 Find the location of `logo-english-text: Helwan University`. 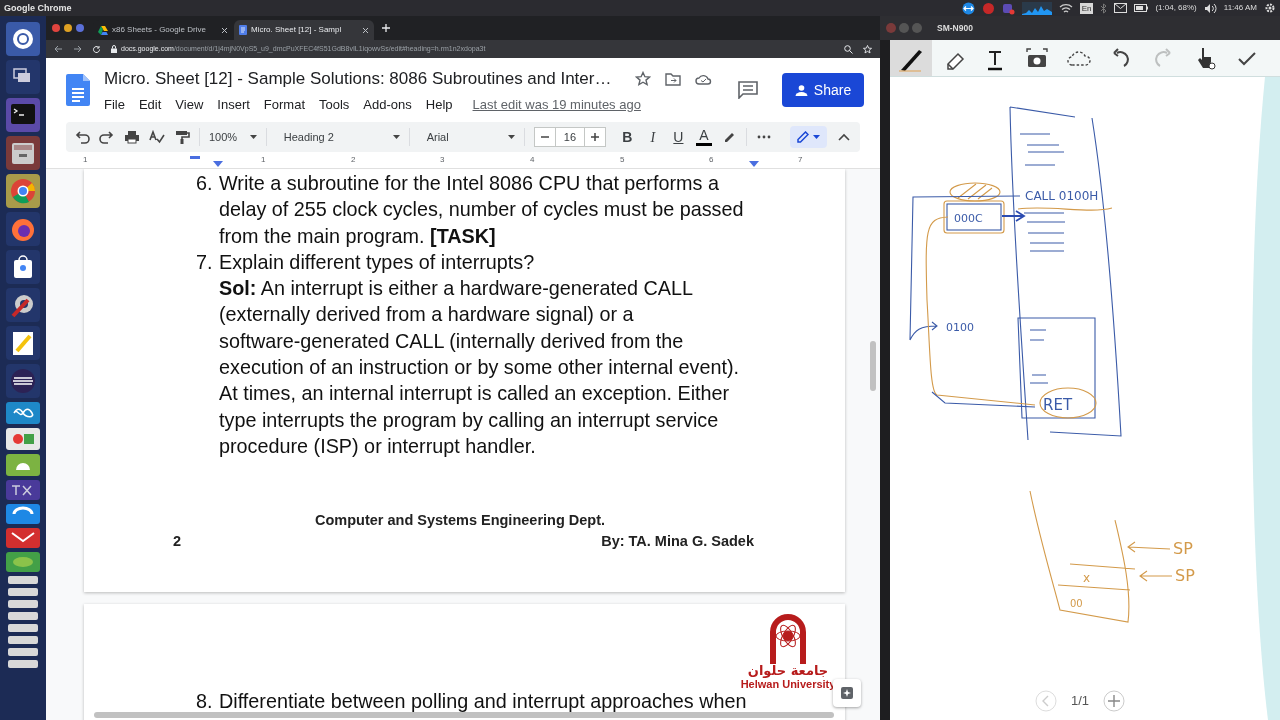

logo-english-text: Helwan University is located at coordinates (788, 684).